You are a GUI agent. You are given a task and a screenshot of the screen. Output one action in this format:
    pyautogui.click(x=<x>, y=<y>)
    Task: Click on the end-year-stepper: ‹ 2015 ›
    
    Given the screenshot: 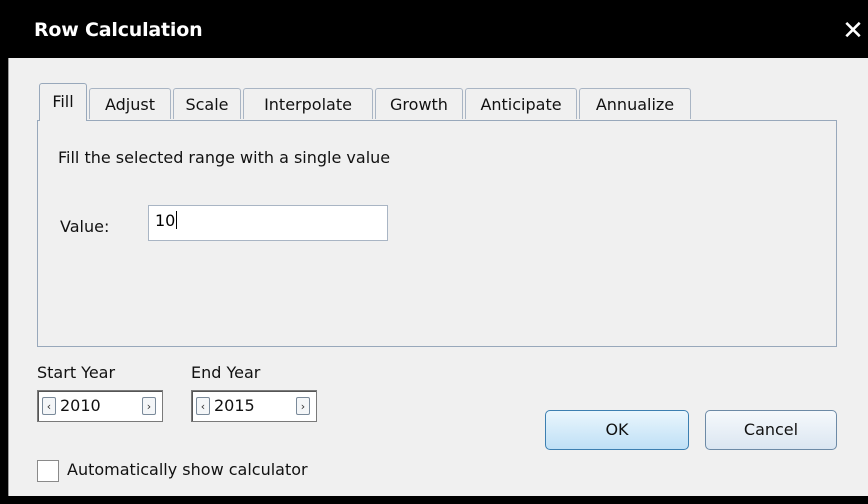 What is the action you would take?
    pyautogui.click(x=254, y=406)
    